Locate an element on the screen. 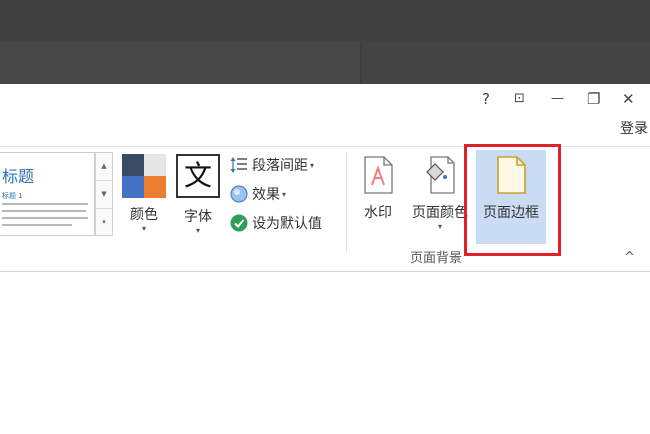 The width and height of the screenshot is (650, 434). close-icon: ✕ is located at coordinates (628, 99).